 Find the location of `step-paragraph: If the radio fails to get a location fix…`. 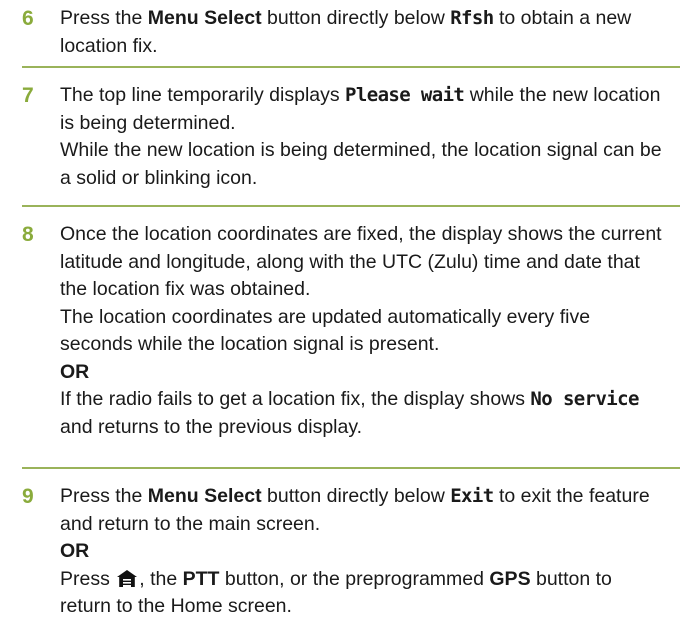

step-paragraph: If the radio fails to get a location fix… is located at coordinates (363, 413).